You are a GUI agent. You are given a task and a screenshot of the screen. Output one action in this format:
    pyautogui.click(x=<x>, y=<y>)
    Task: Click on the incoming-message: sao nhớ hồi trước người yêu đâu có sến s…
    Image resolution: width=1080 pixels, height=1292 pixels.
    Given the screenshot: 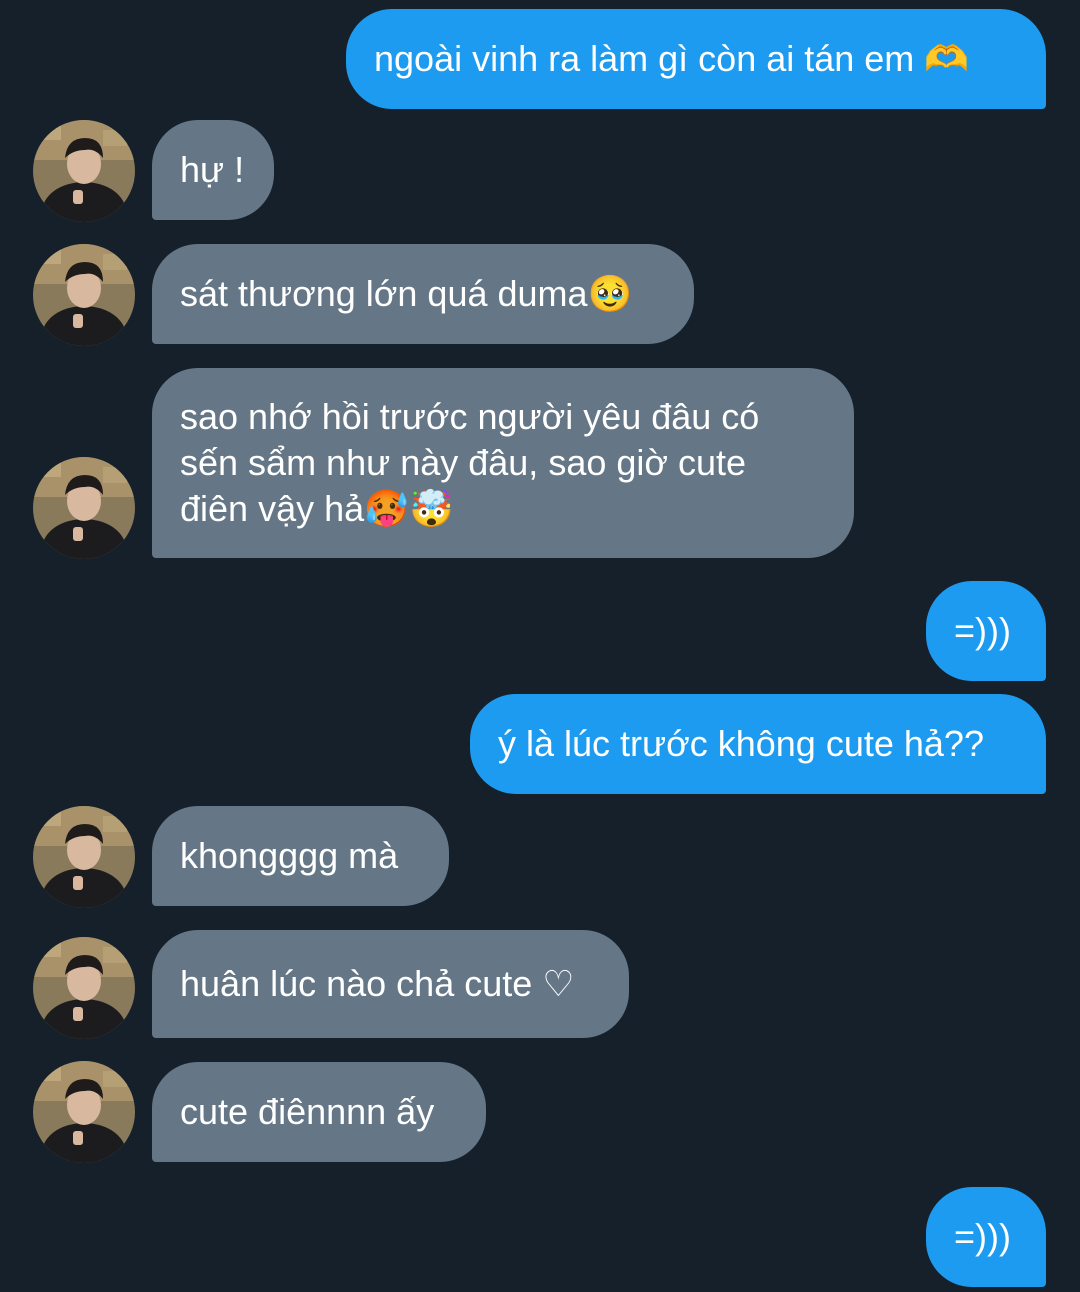 What is the action you would take?
    pyautogui.click(x=503, y=463)
    